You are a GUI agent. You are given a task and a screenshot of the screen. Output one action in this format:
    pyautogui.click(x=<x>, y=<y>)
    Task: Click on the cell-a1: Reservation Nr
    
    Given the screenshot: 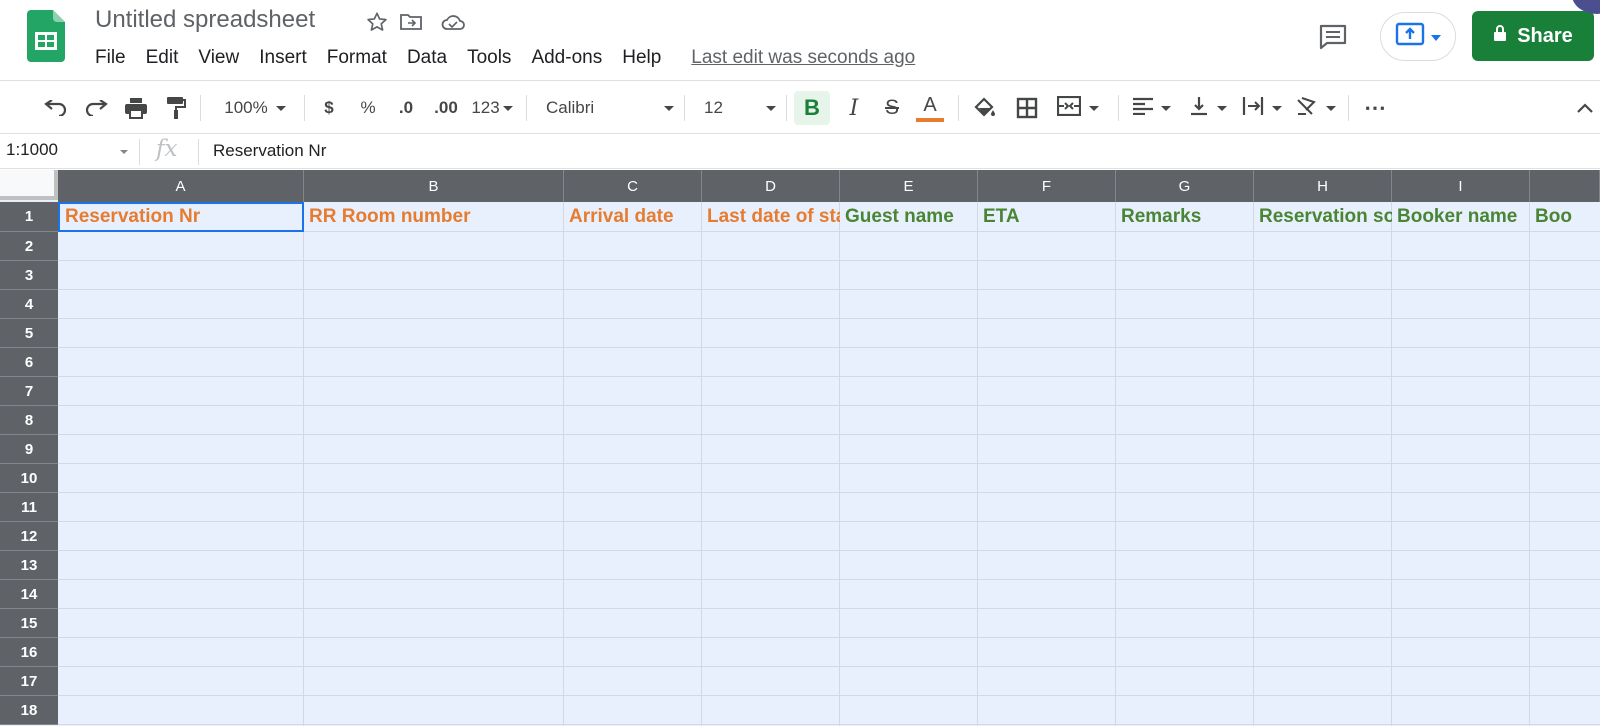 What is the action you would take?
    pyautogui.click(x=181, y=217)
    